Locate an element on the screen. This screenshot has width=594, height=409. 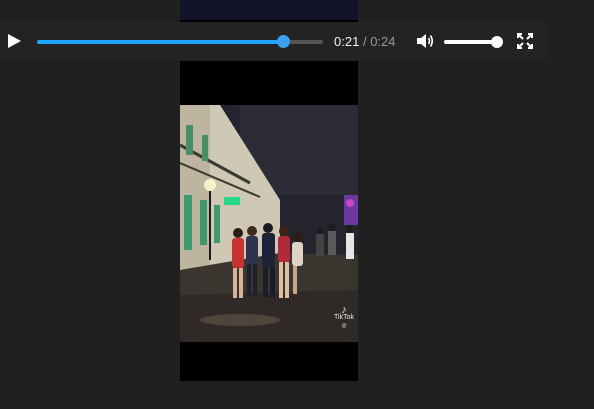
media-control-bar: 0:21 / 0:24 is located at coordinates (273, 41).